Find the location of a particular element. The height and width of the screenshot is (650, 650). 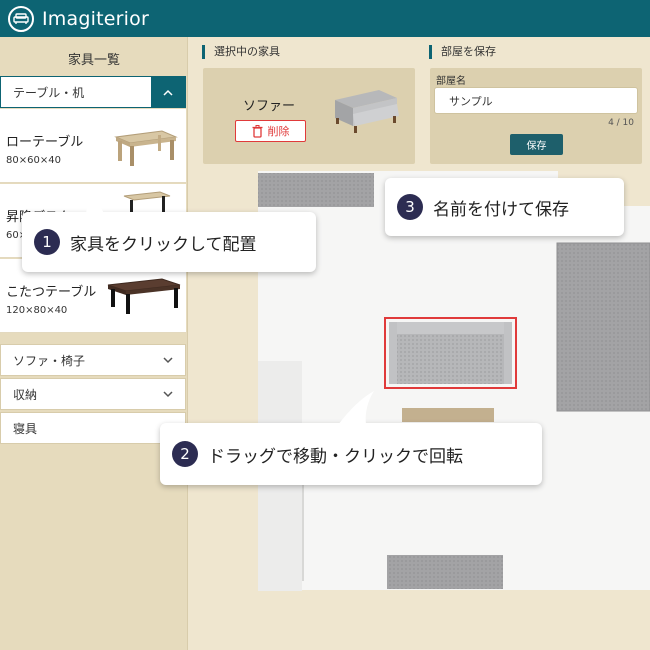

category-label: 収納 is located at coordinates (25, 394).